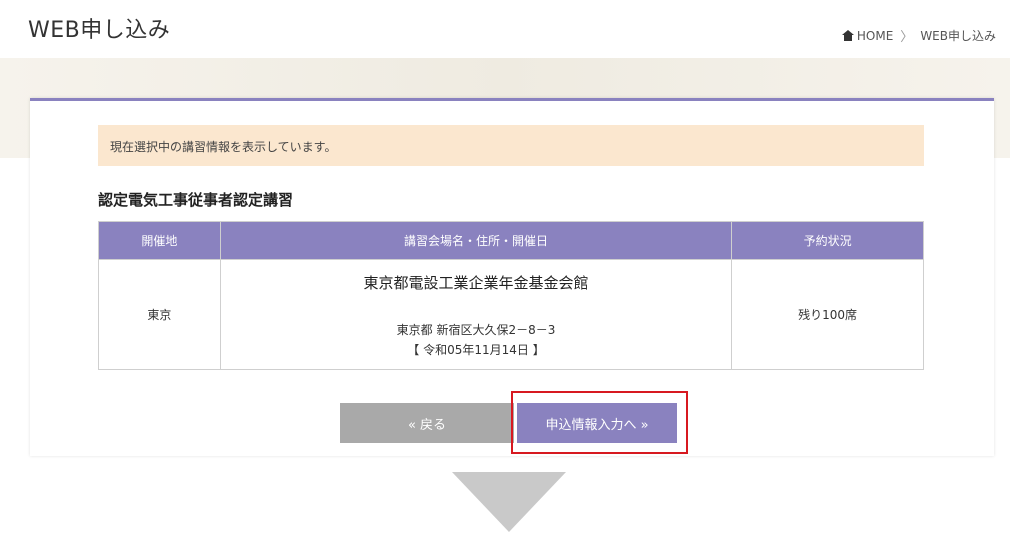  What do you see at coordinates (99, 30) in the screenshot?
I see `page-title: WEB申し込み` at bounding box center [99, 30].